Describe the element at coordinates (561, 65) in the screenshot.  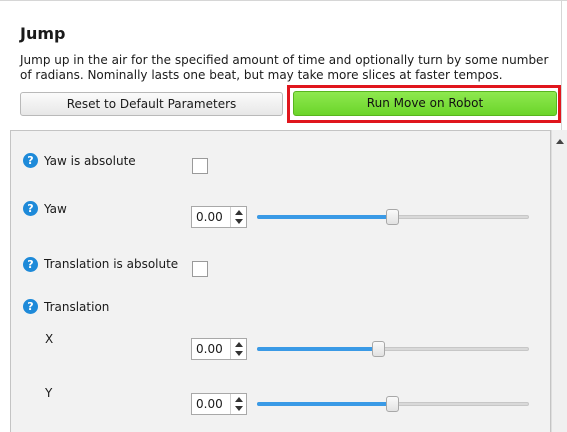
I see `right-divider` at that location.